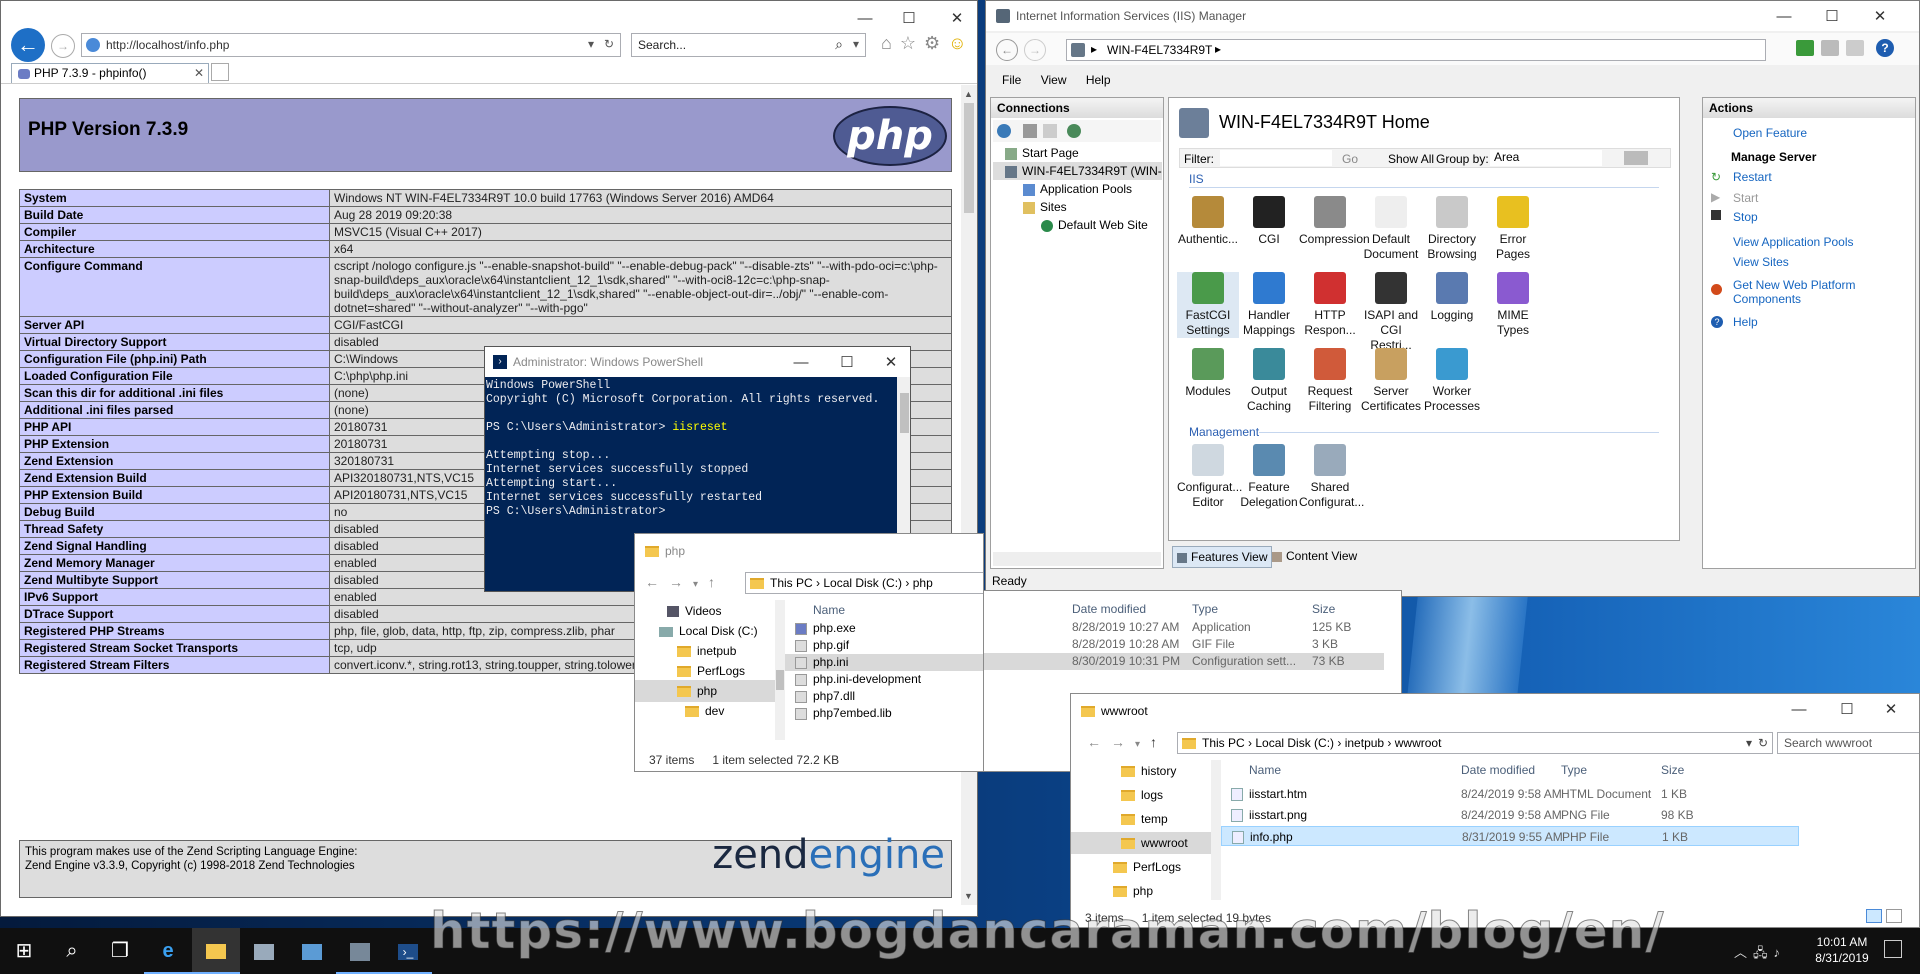 This screenshot has height=974, width=1920. I want to click on file-row: php7.dll, so click(884, 696).